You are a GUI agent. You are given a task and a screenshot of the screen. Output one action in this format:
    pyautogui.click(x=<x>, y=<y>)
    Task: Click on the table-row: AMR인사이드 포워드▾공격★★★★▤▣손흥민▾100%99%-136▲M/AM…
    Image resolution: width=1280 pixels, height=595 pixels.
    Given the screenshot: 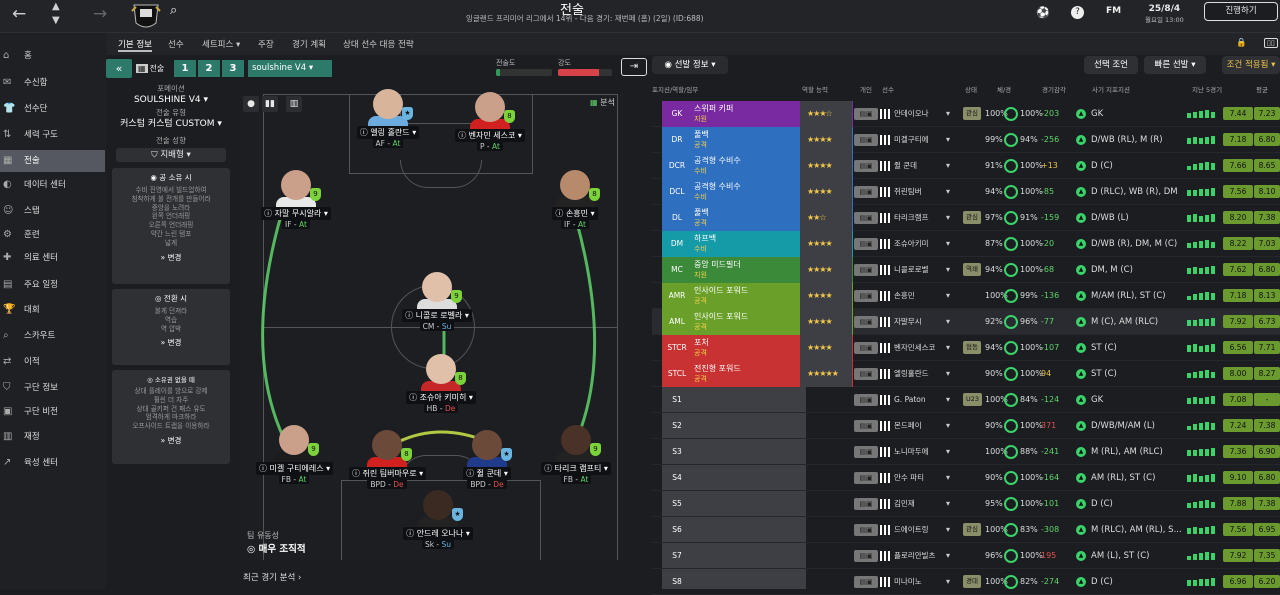 What is the action you would take?
    pyautogui.click(x=966, y=296)
    